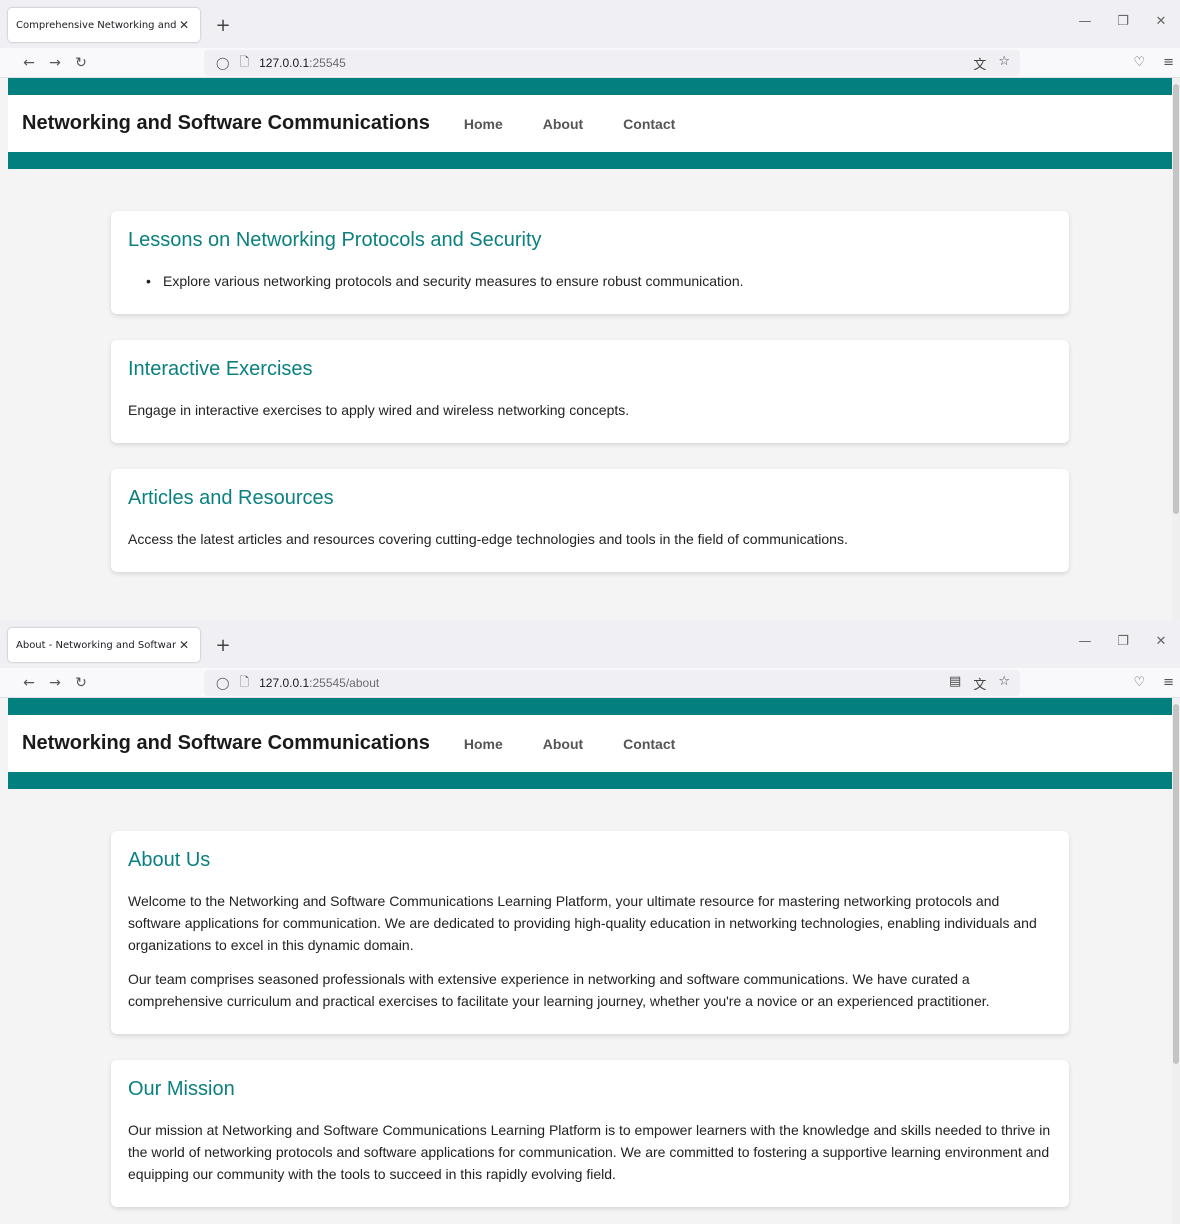 Image resolution: width=1180 pixels, height=1224 pixels. What do you see at coordinates (955, 683) in the screenshot?
I see `reader-view-icon: ▤` at bounding box center [955, 683].